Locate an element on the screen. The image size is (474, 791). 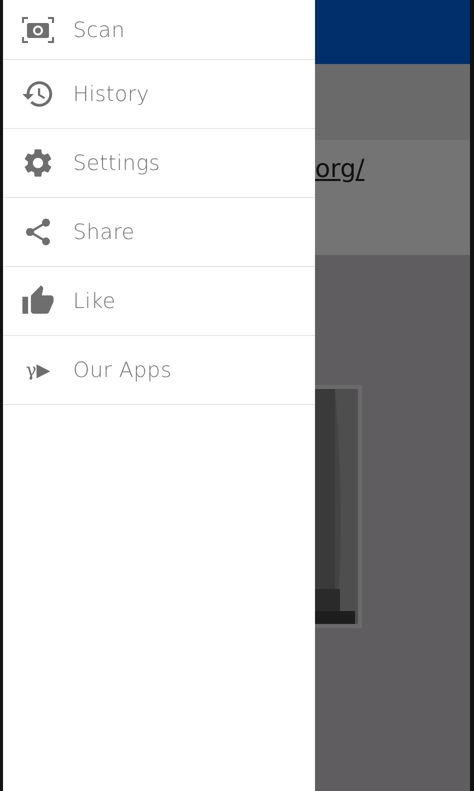
camera-scan-icon is located at coordinates (38, 29).